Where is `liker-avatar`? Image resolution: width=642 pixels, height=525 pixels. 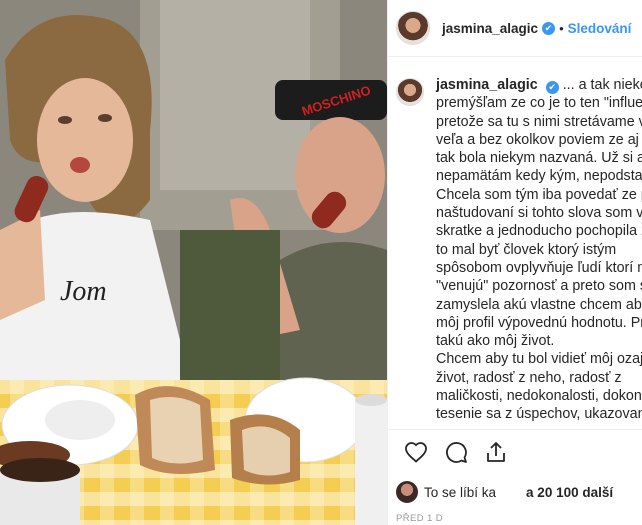 liker-avatar is located at coordinates (407, 492).